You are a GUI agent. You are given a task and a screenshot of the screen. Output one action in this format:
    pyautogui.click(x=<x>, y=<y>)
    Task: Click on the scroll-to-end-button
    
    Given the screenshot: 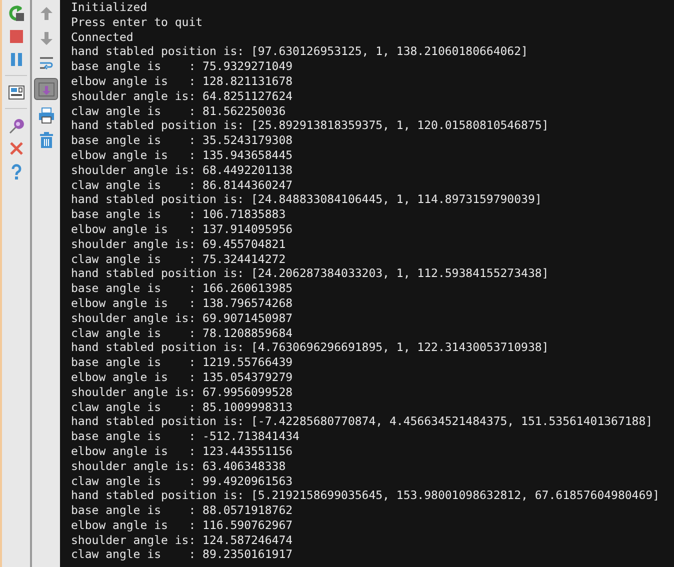 What is the action you would take?
    pyautogui.click(x=46, y=89)
    